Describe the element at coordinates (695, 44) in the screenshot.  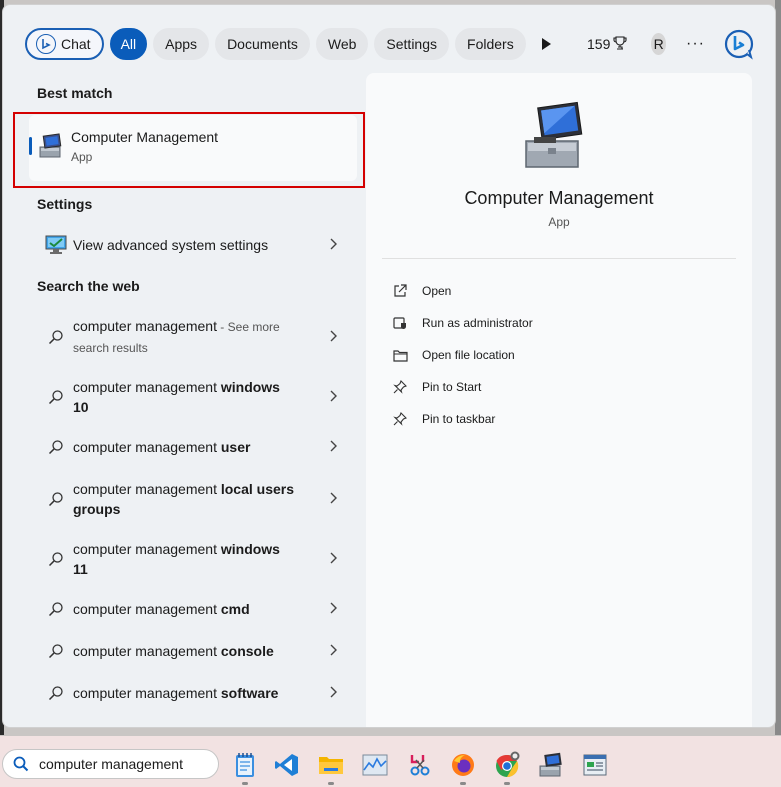
I see `more-options-button: ···` at that location.